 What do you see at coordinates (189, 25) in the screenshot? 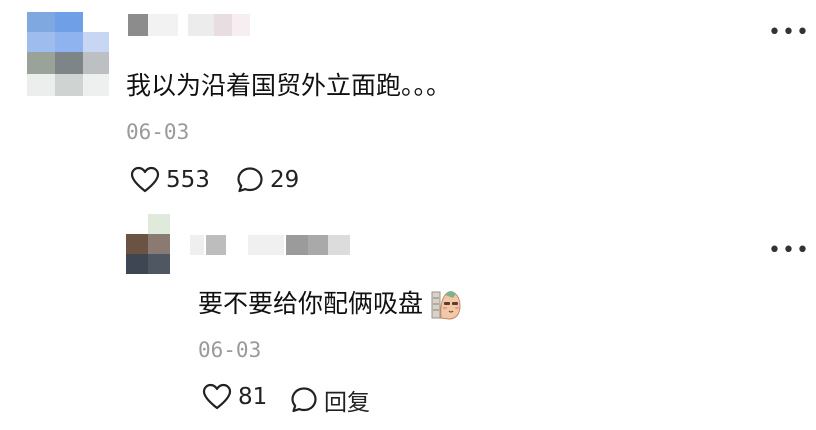
I see `username` at bounding box center [189, 25].